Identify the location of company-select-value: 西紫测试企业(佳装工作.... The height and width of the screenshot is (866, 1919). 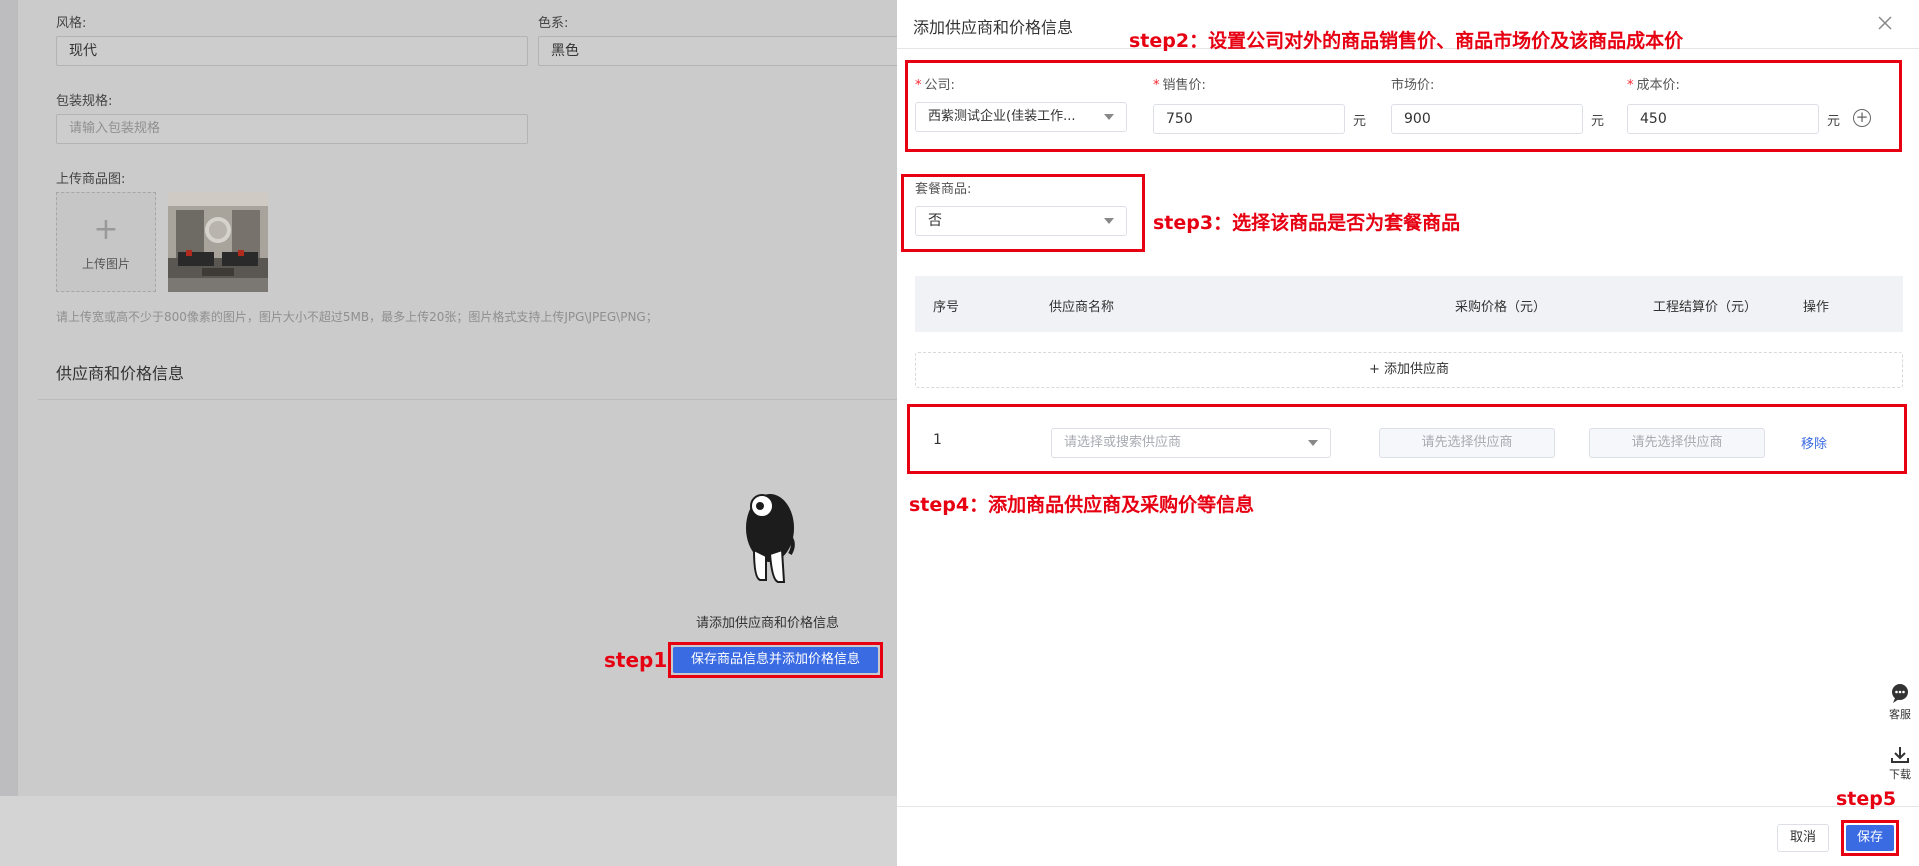
(1002, 116).